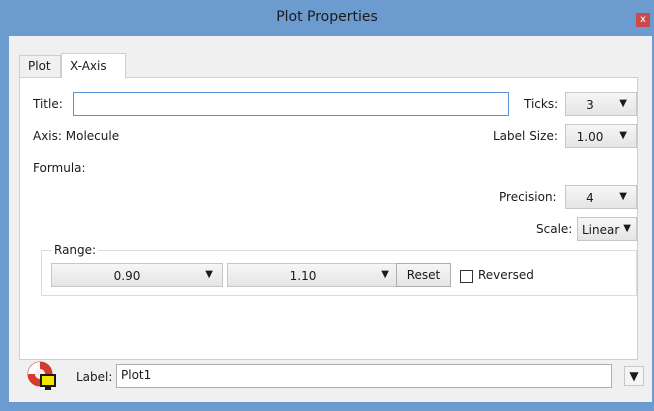  What do you see at coordinates (364, 376) in the screenshot?
I see `label-input: Plot1` at bounding box center [364, 376].